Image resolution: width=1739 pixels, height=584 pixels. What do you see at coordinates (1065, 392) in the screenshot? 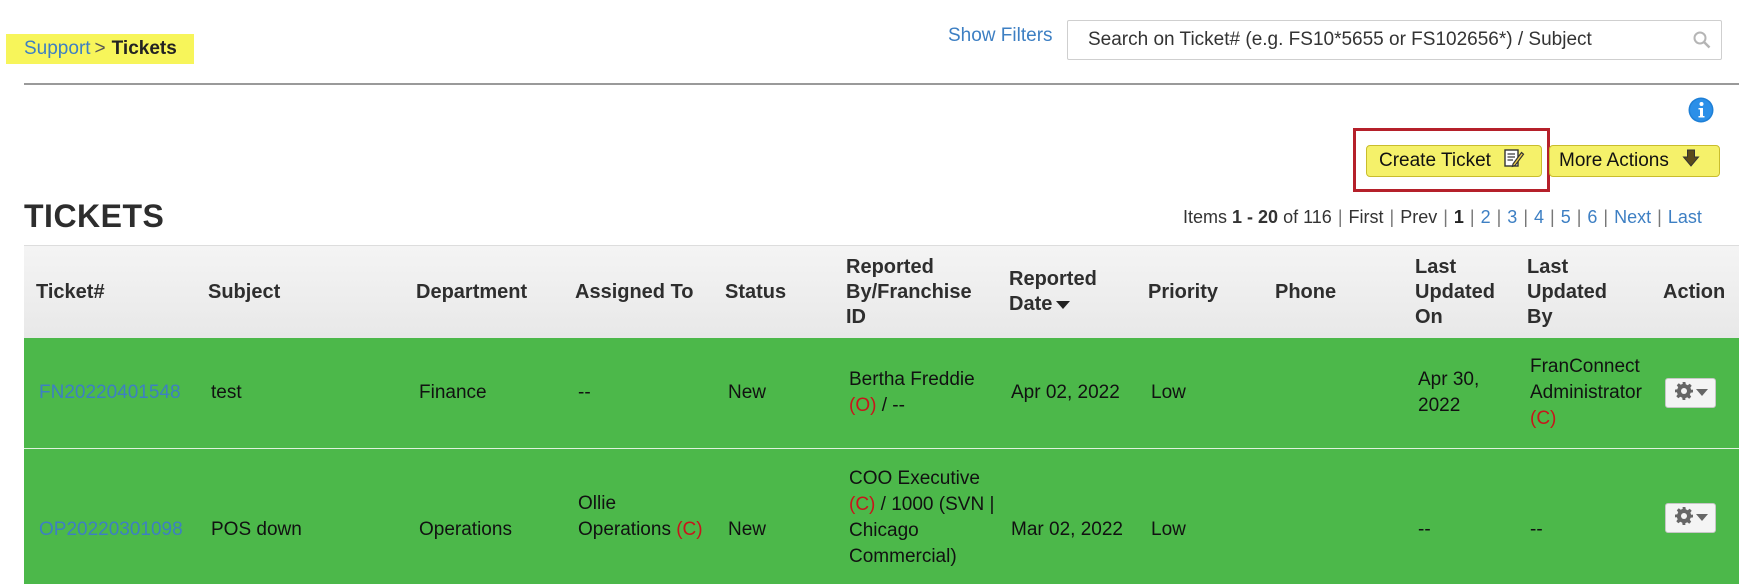
I see `reported-date-cell: Apr 02, 2022` at bounding box center [1065, 392].